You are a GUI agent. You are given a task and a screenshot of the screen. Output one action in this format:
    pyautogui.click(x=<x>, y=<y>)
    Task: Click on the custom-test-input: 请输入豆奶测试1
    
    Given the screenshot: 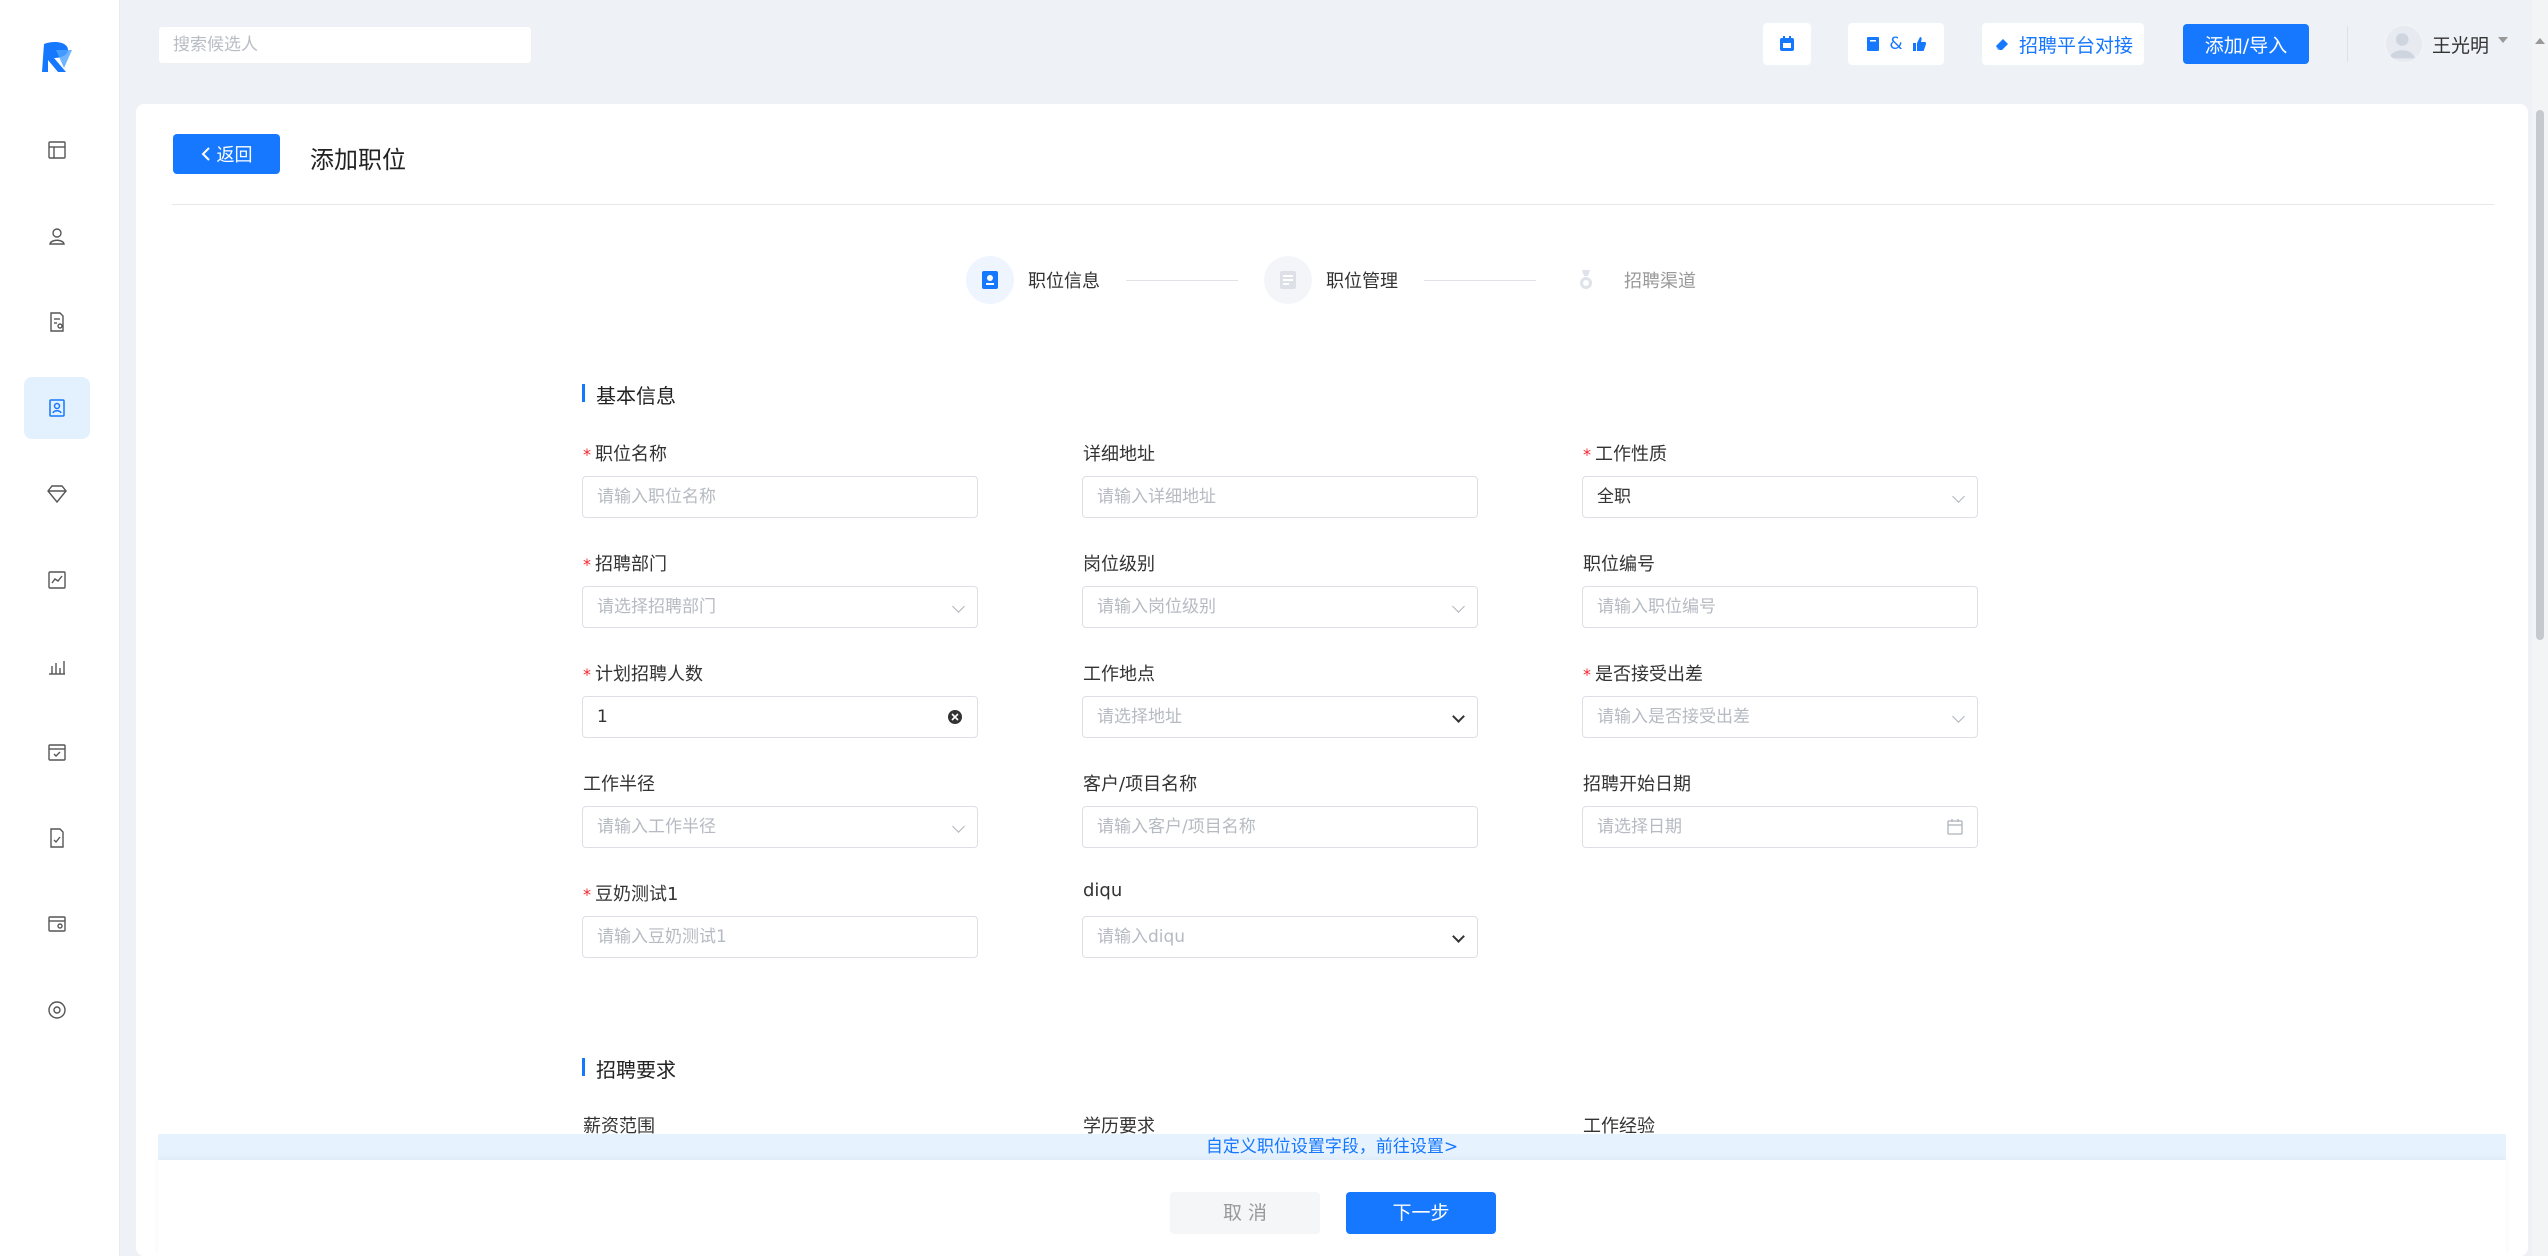 What is the action you would take?
    pyautogui.click(x=780, y=937)
    